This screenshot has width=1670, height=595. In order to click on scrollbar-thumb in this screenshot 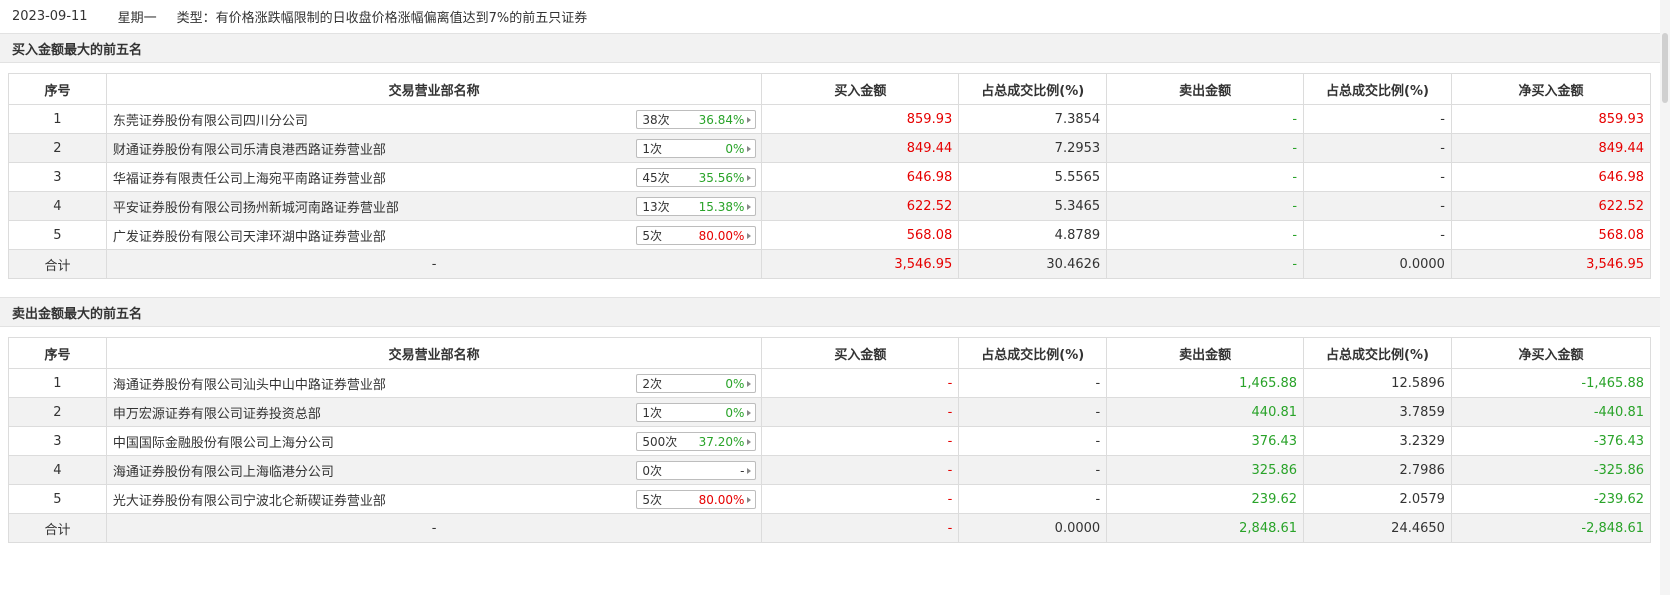, I will do `click(1665, 68)`.